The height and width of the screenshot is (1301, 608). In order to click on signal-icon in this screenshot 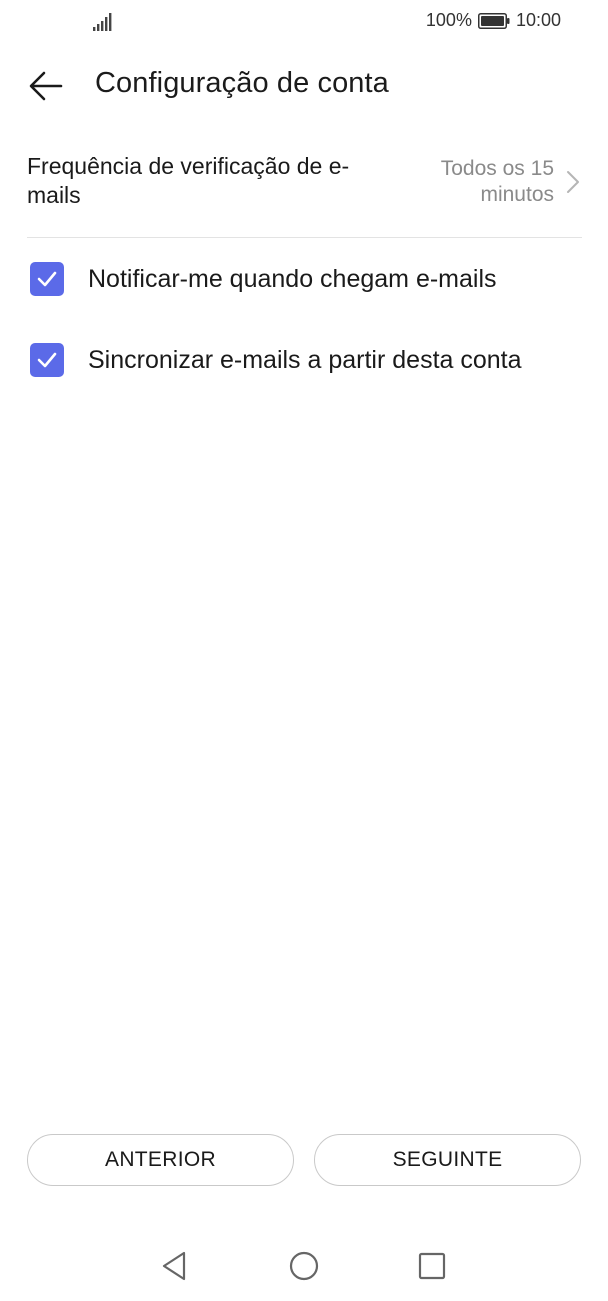, I will do `click(102, 22)`.